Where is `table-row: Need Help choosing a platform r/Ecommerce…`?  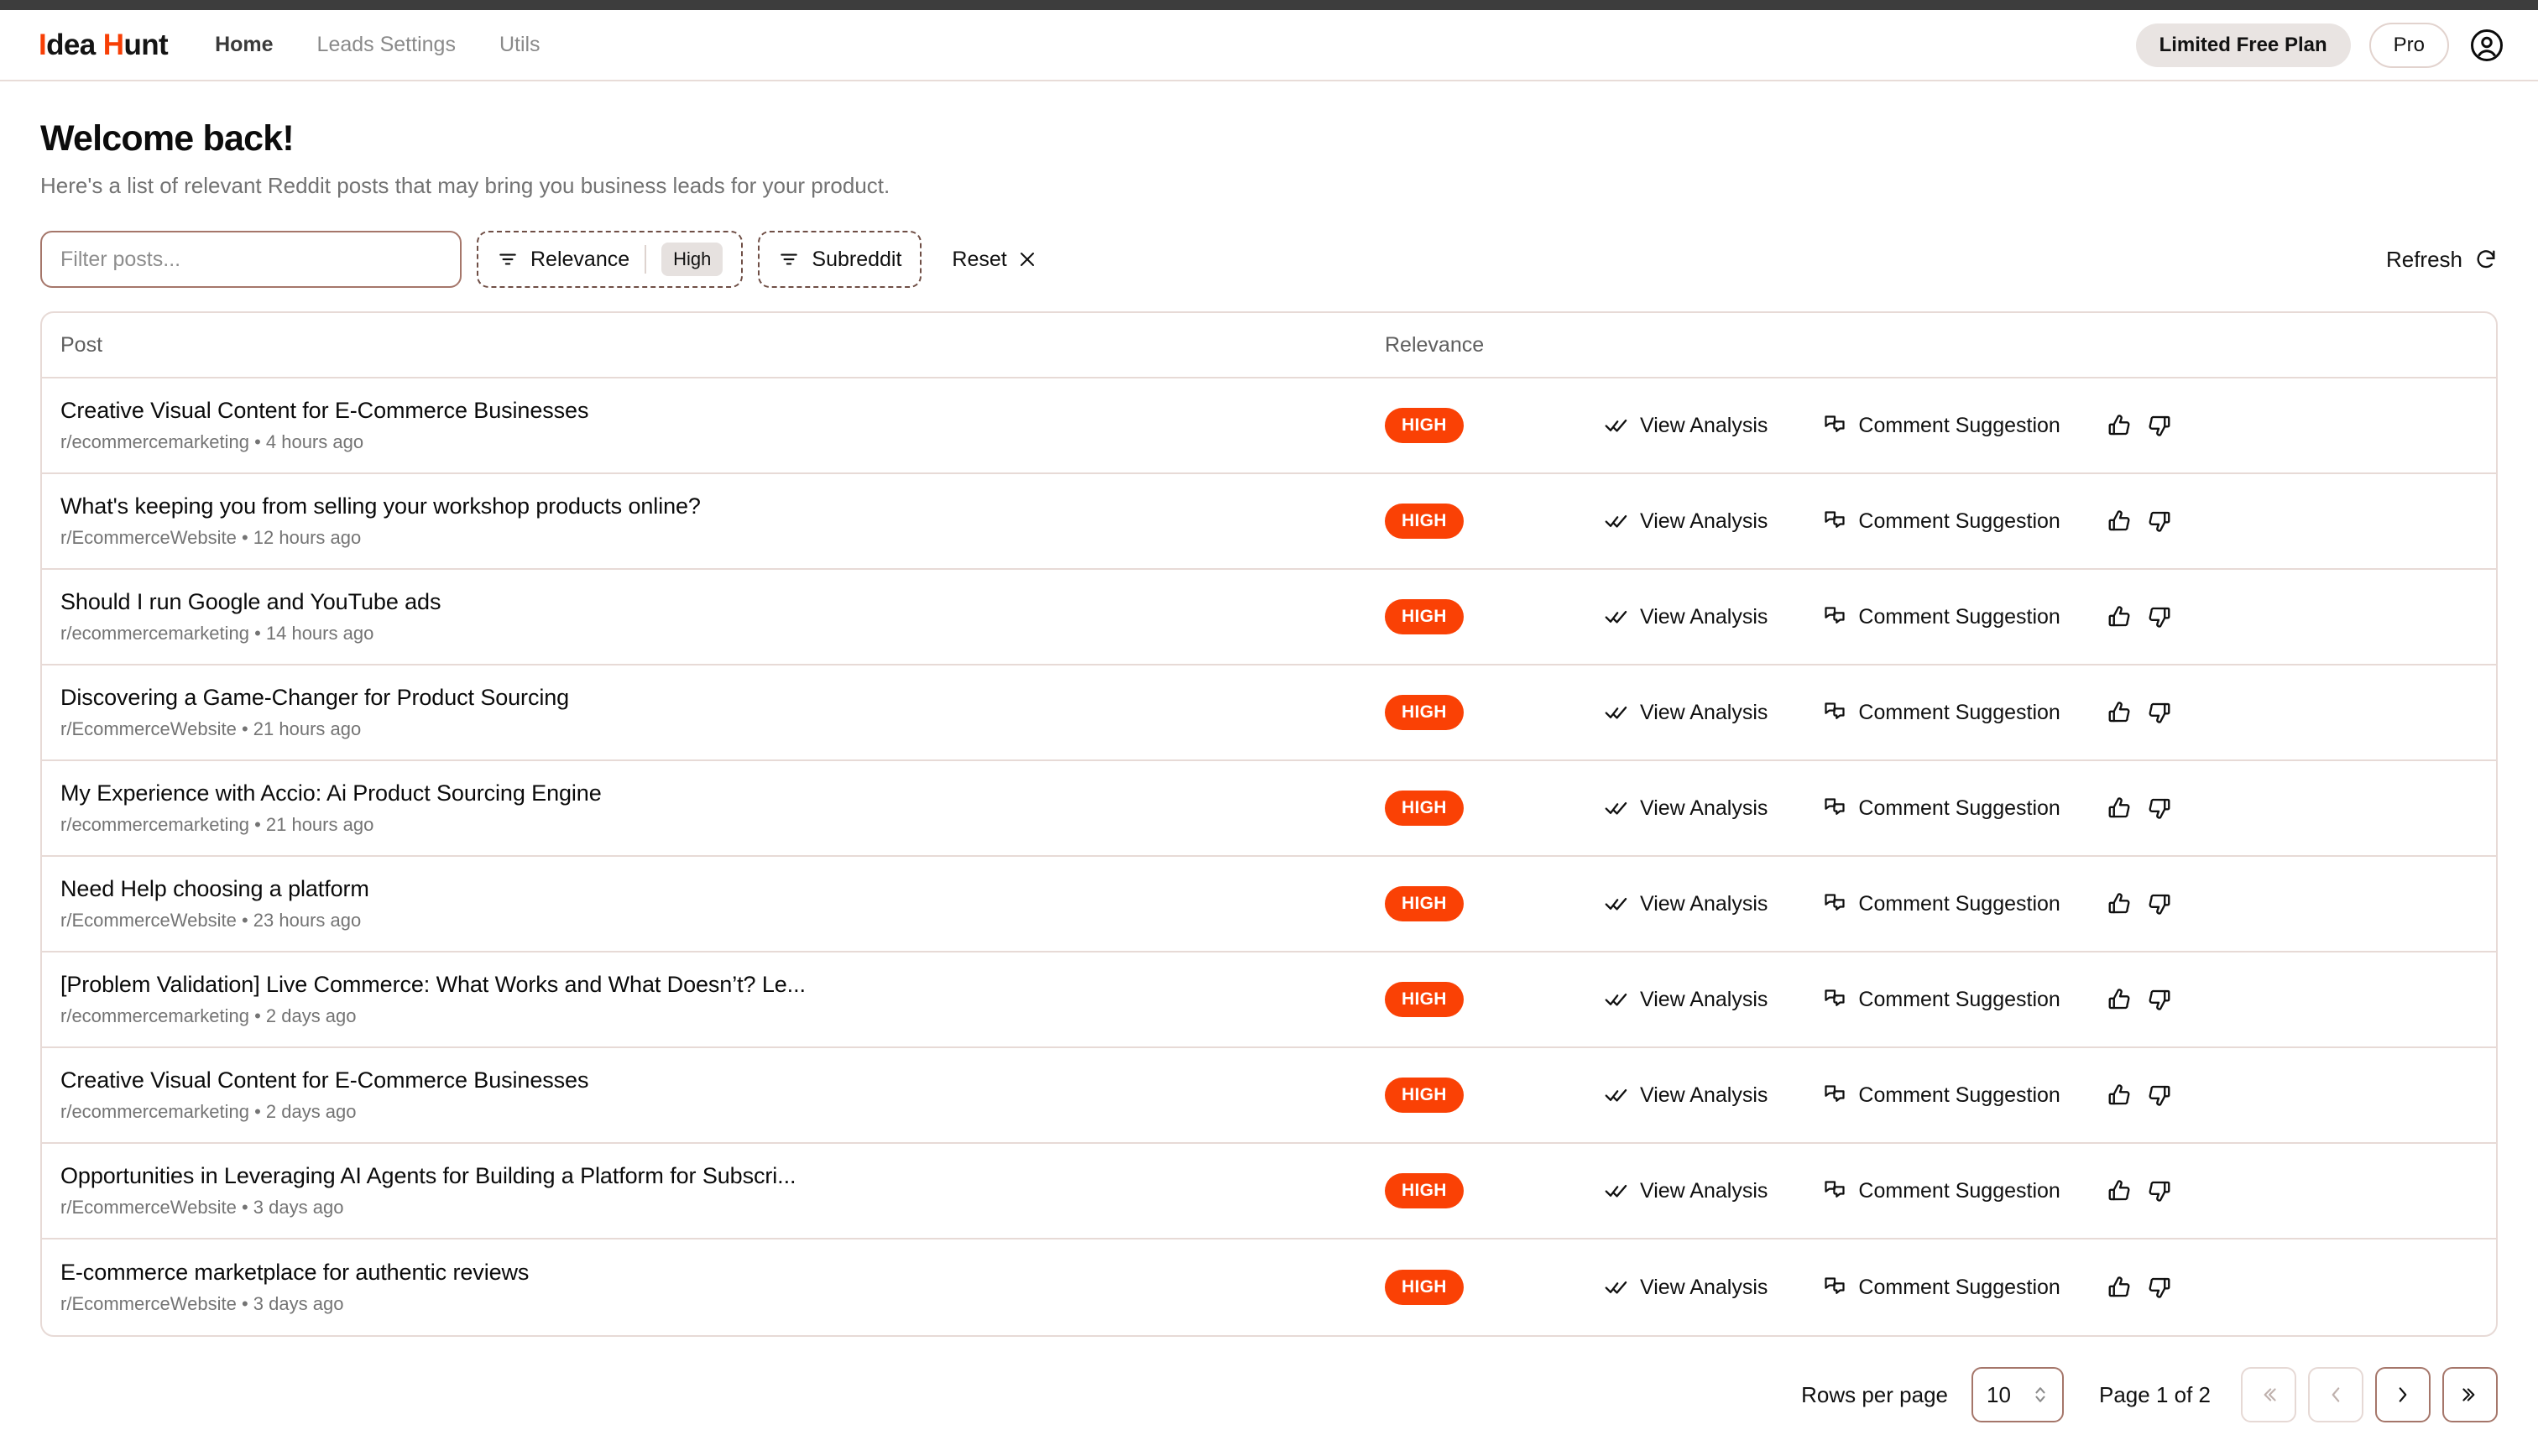
table-row: Need Help choosing a platform r/Ecommerce… is located at coordinates (1269, 904).